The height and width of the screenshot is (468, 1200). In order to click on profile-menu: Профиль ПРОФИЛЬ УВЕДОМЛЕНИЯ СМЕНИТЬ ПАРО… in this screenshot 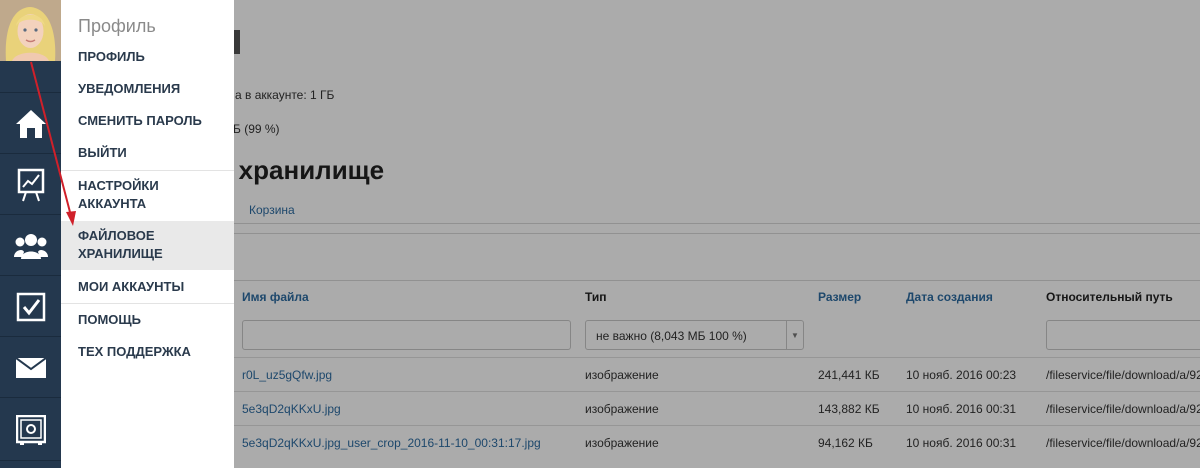, I will do `click(147, 234)`.